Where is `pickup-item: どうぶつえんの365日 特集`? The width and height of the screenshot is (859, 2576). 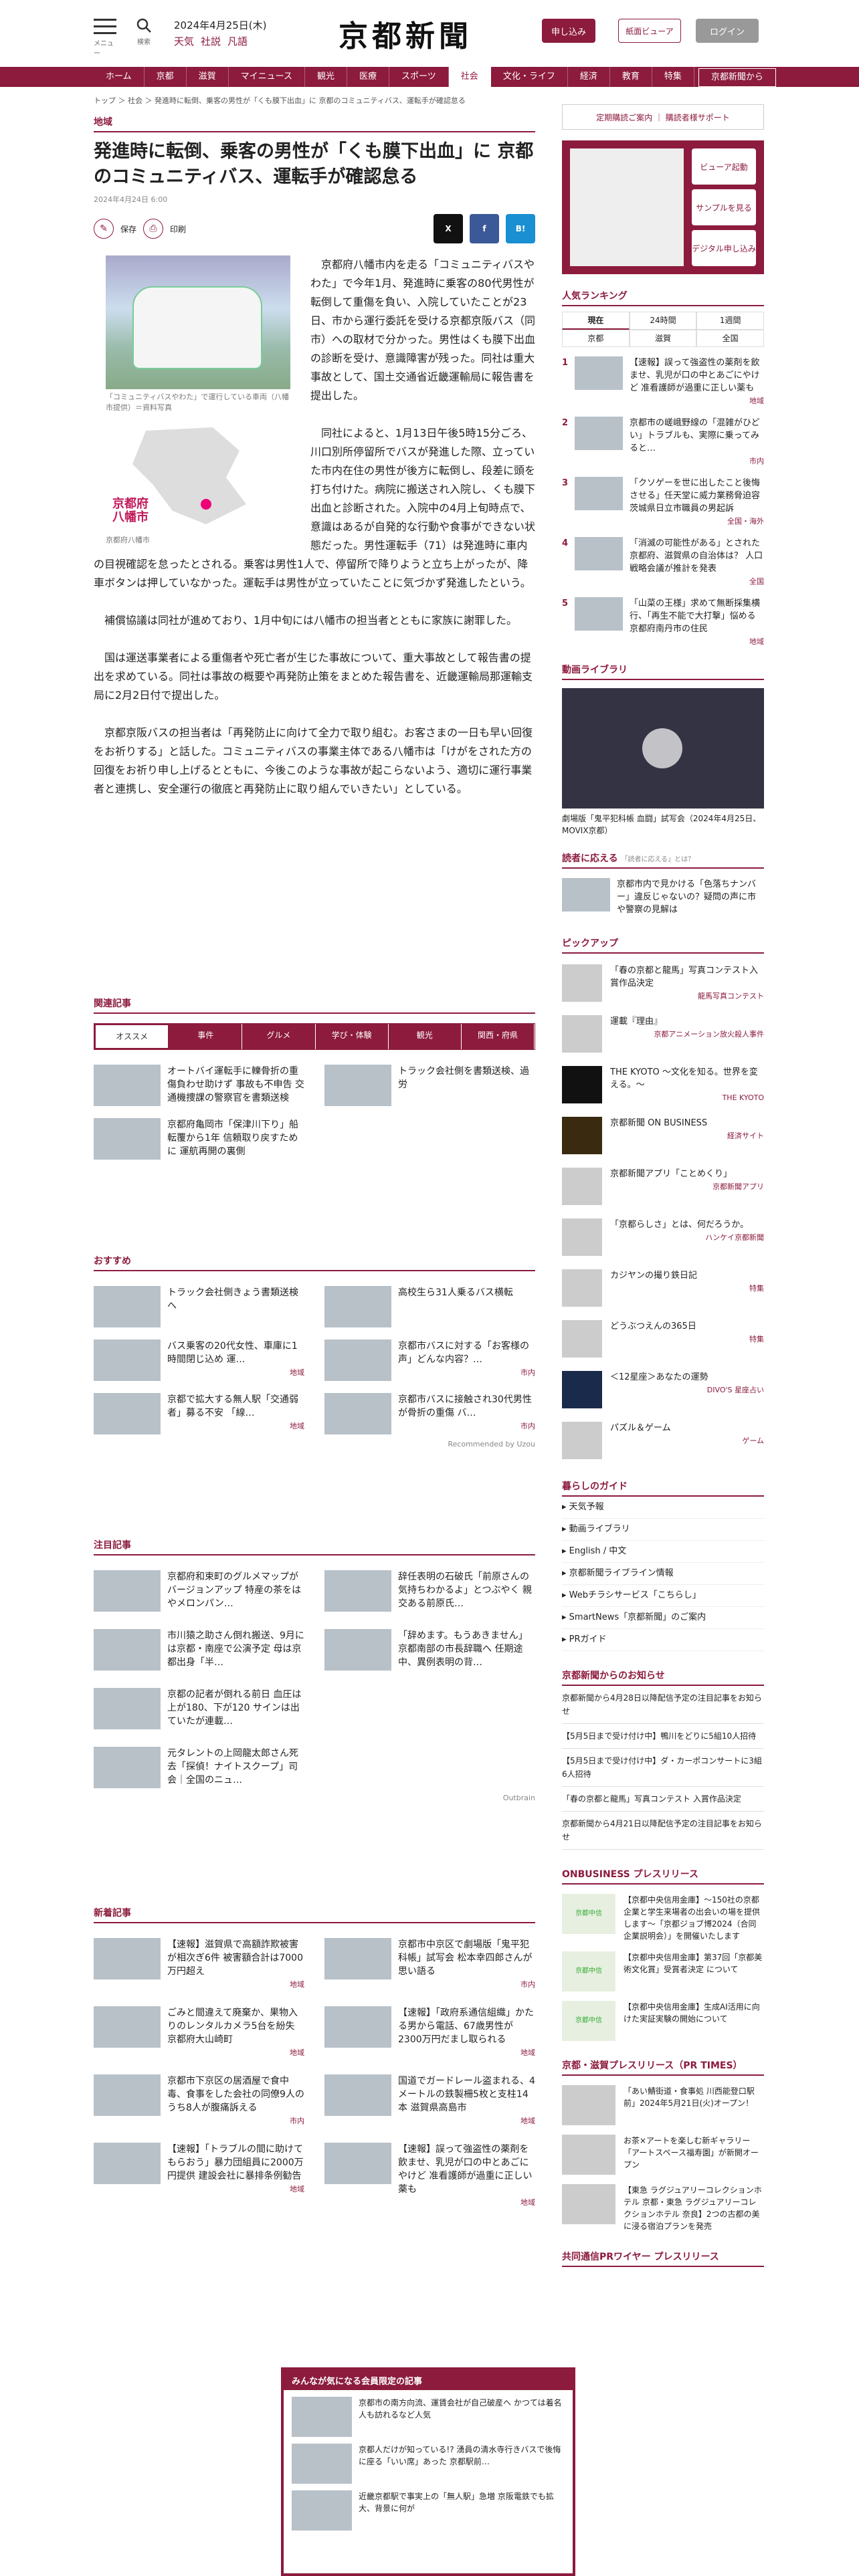
pickup-item: どうぶつえんの365日 特集 is located at coordinates (663, 1340).